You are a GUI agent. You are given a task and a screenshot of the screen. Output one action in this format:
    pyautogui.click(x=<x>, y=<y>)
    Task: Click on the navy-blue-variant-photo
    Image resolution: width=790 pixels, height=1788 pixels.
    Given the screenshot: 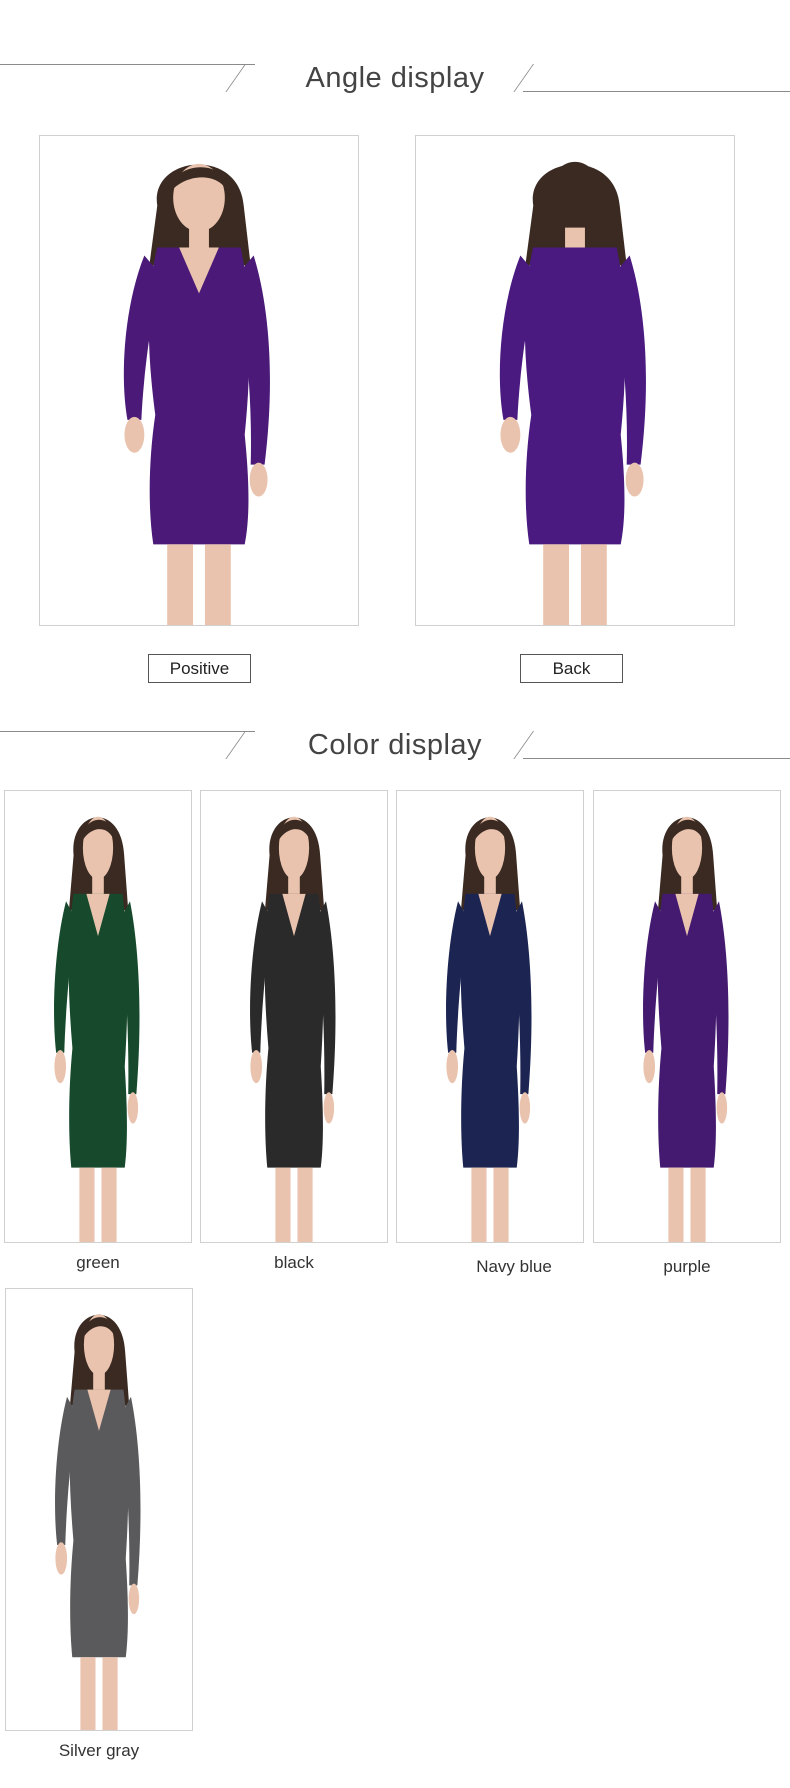 What is the action you would take?
    pyautogui.click(x=490, y=1016)
    